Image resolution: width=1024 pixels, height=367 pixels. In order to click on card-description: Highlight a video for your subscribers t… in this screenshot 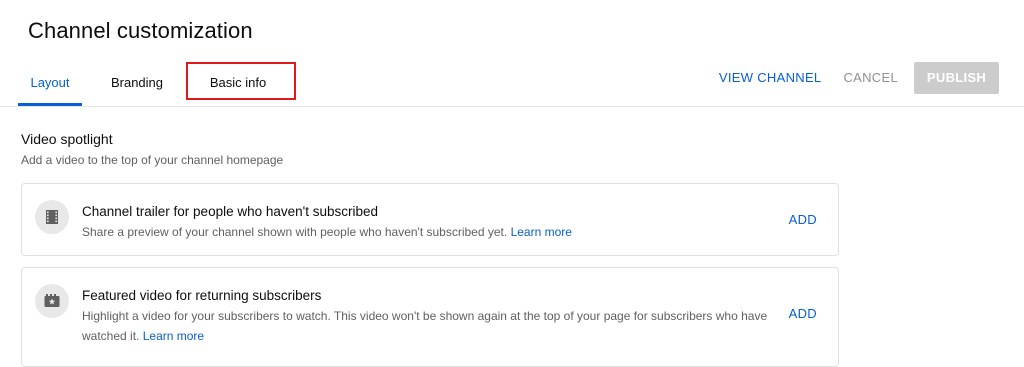, I will do `click(432, 326)`.